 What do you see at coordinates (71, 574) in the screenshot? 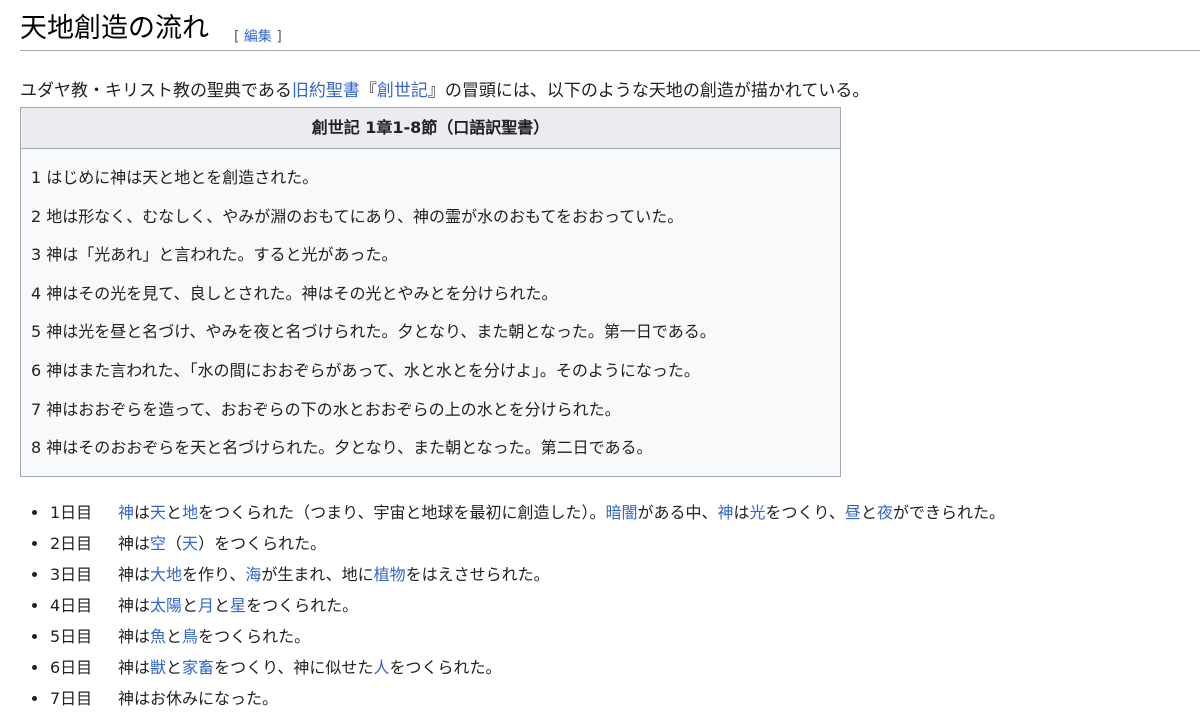
I see `day-label: 3日目` at bounding box center [71, 574].